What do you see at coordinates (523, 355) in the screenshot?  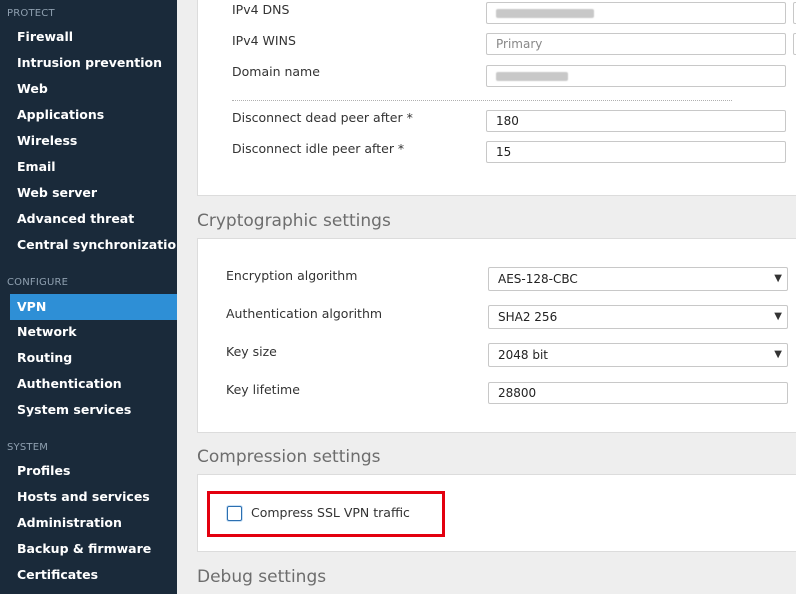 I see `key-size-value: 2048 bit` at bounding box center [523, 355].